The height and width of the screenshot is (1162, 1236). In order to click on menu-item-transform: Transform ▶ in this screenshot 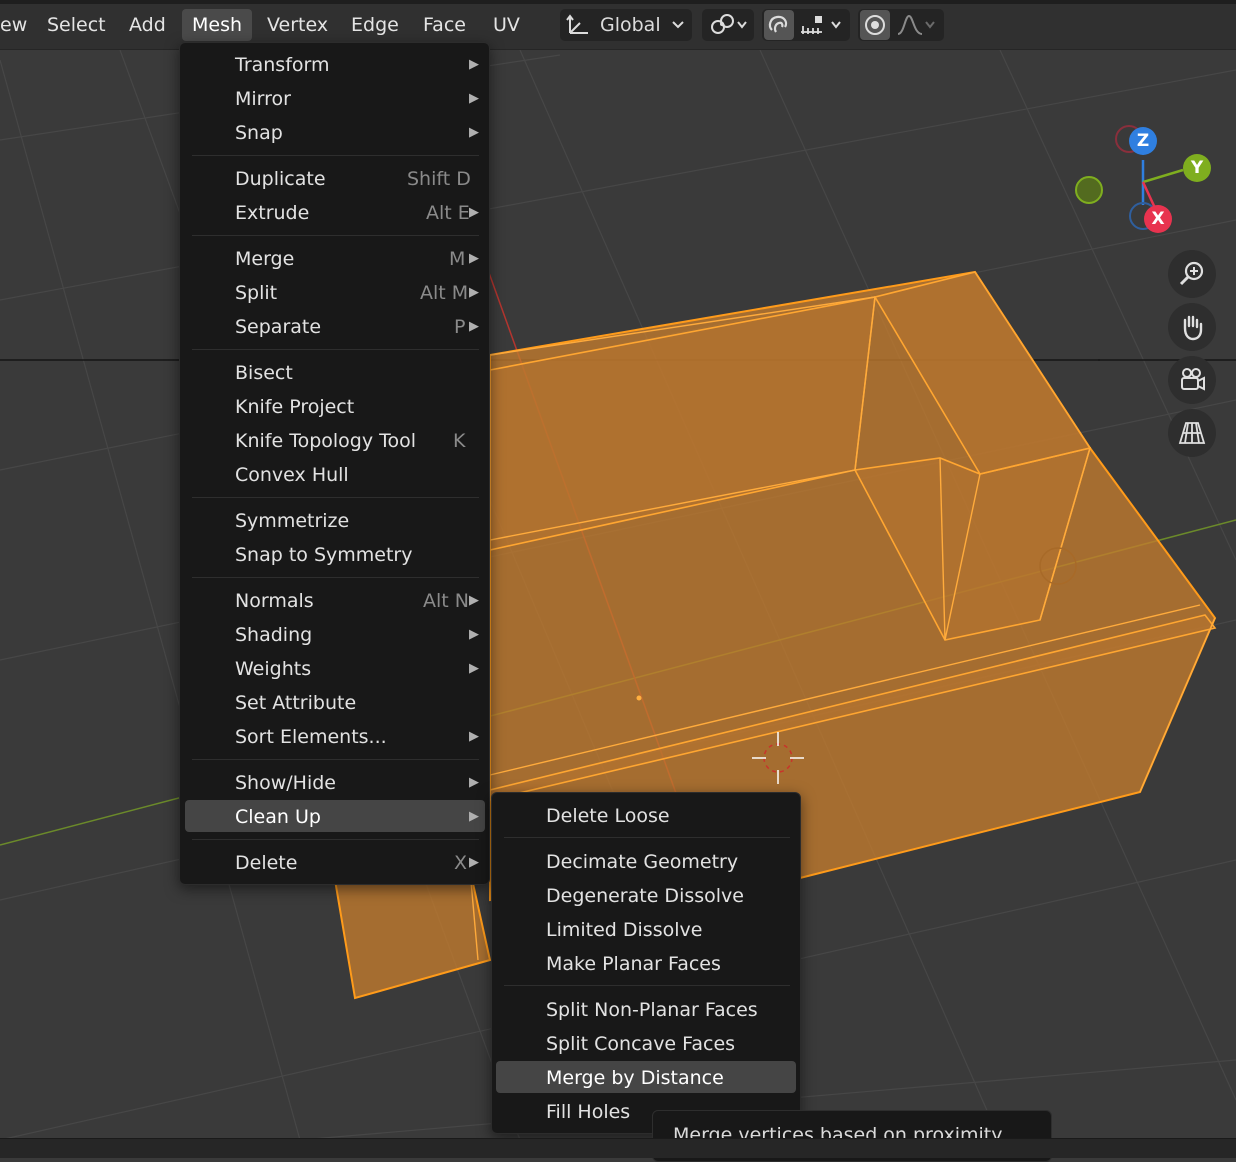, I will do `click(357, 65)`.